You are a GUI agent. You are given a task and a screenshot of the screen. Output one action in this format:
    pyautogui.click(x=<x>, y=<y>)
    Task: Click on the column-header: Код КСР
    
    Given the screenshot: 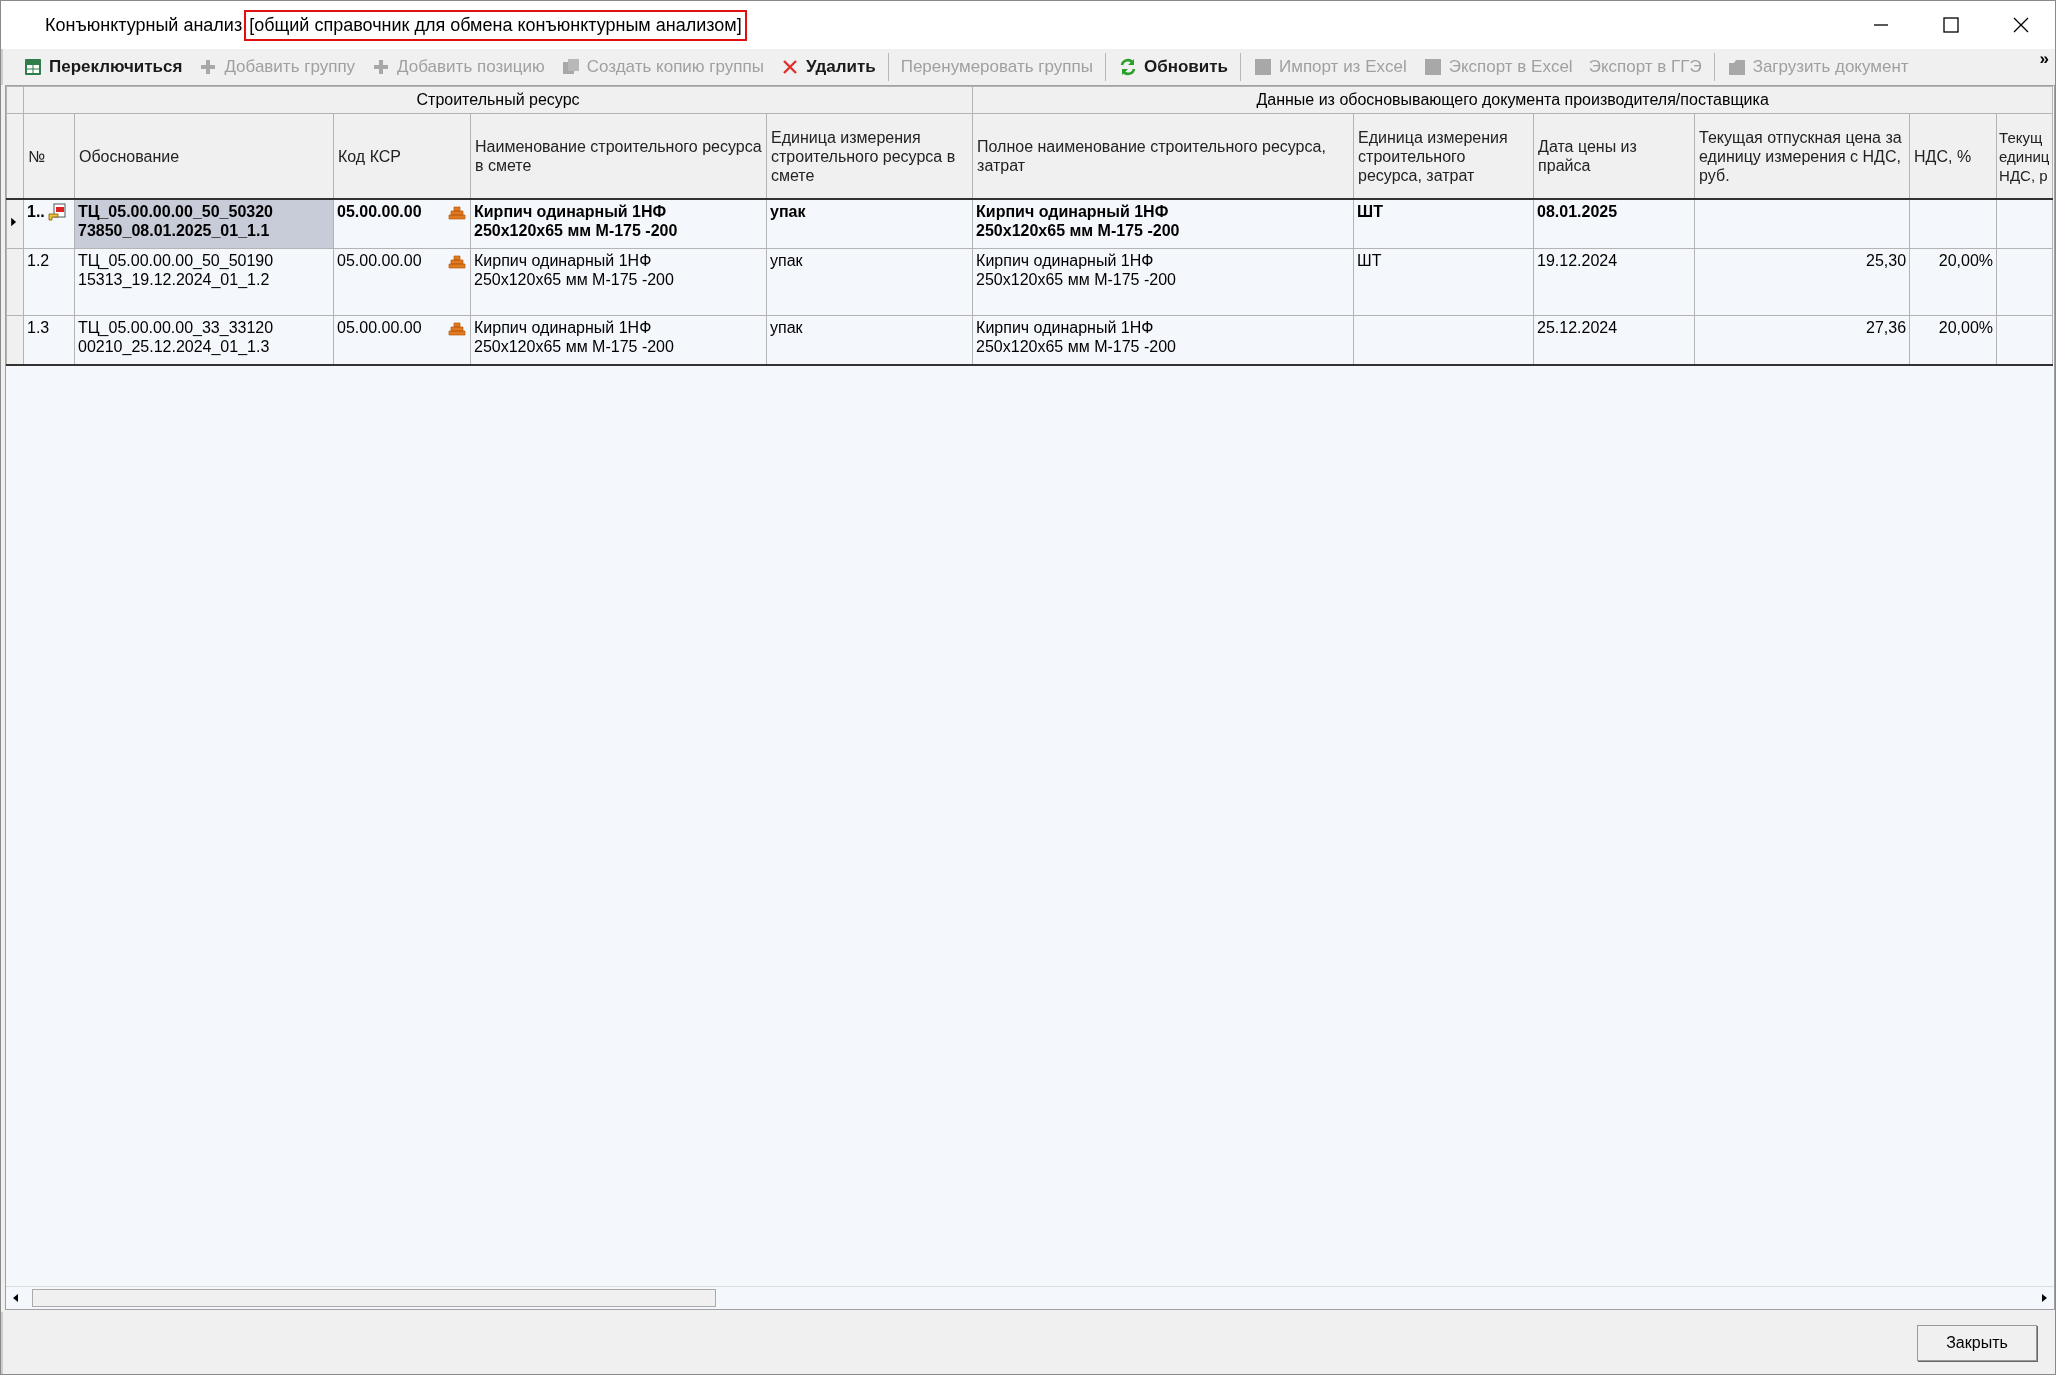 What is the action you would take?
    pyautogui.click(x=402, y=156)
    